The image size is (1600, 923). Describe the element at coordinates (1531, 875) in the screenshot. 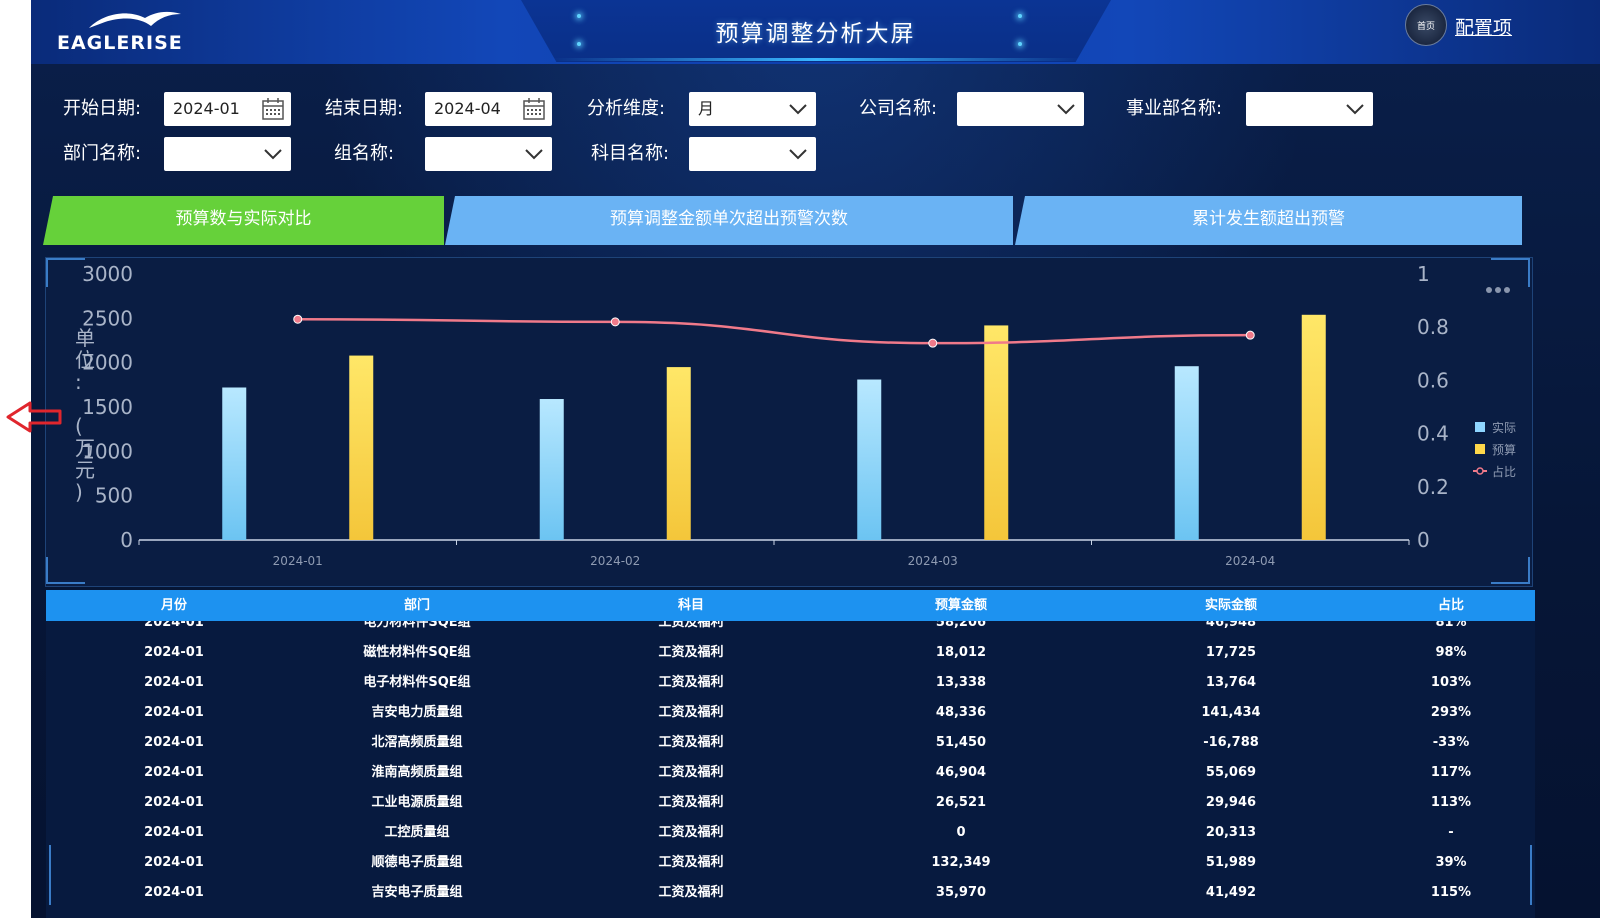

I see `panel-edge` at that location.